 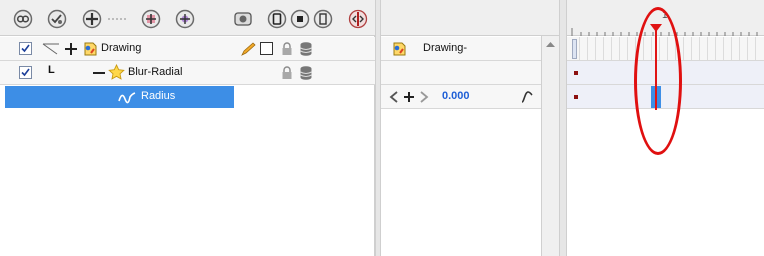 I want to click on value-row-radius: 0.000, so click(x=461, y=97).